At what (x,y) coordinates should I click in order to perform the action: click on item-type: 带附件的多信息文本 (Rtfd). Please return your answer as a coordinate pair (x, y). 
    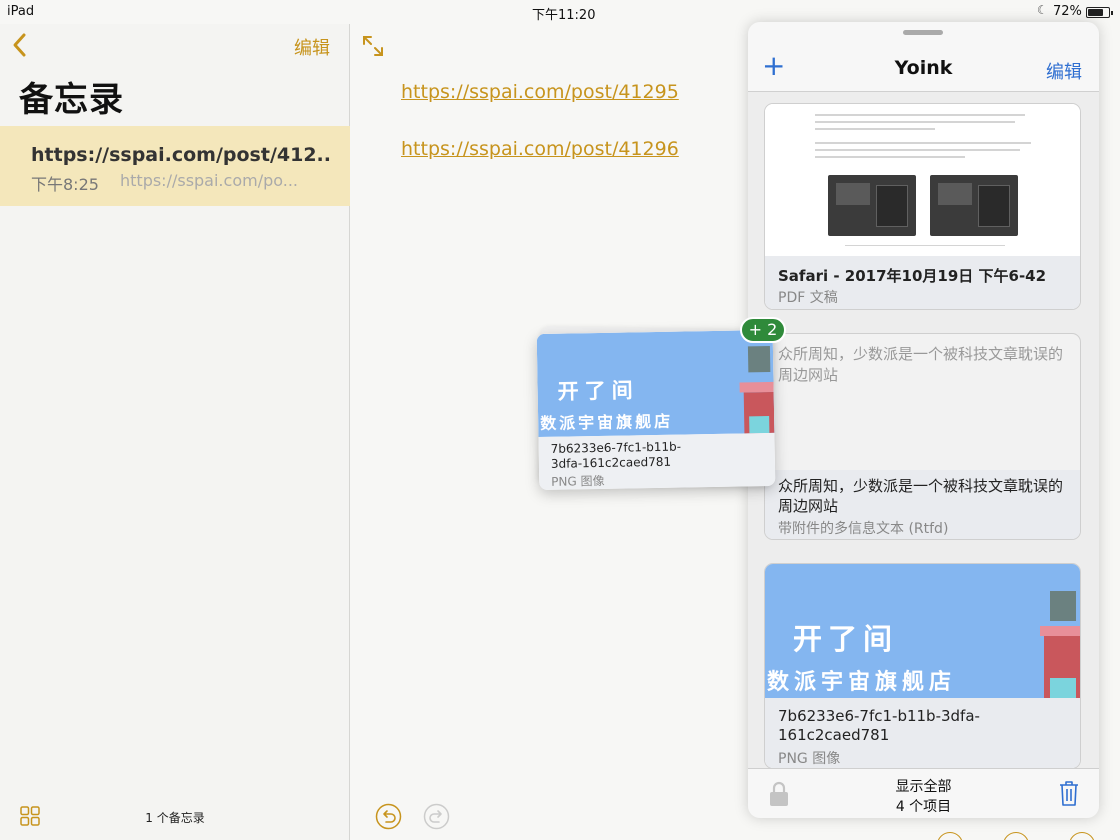
    Looking at the image, I should click on (863, 529).